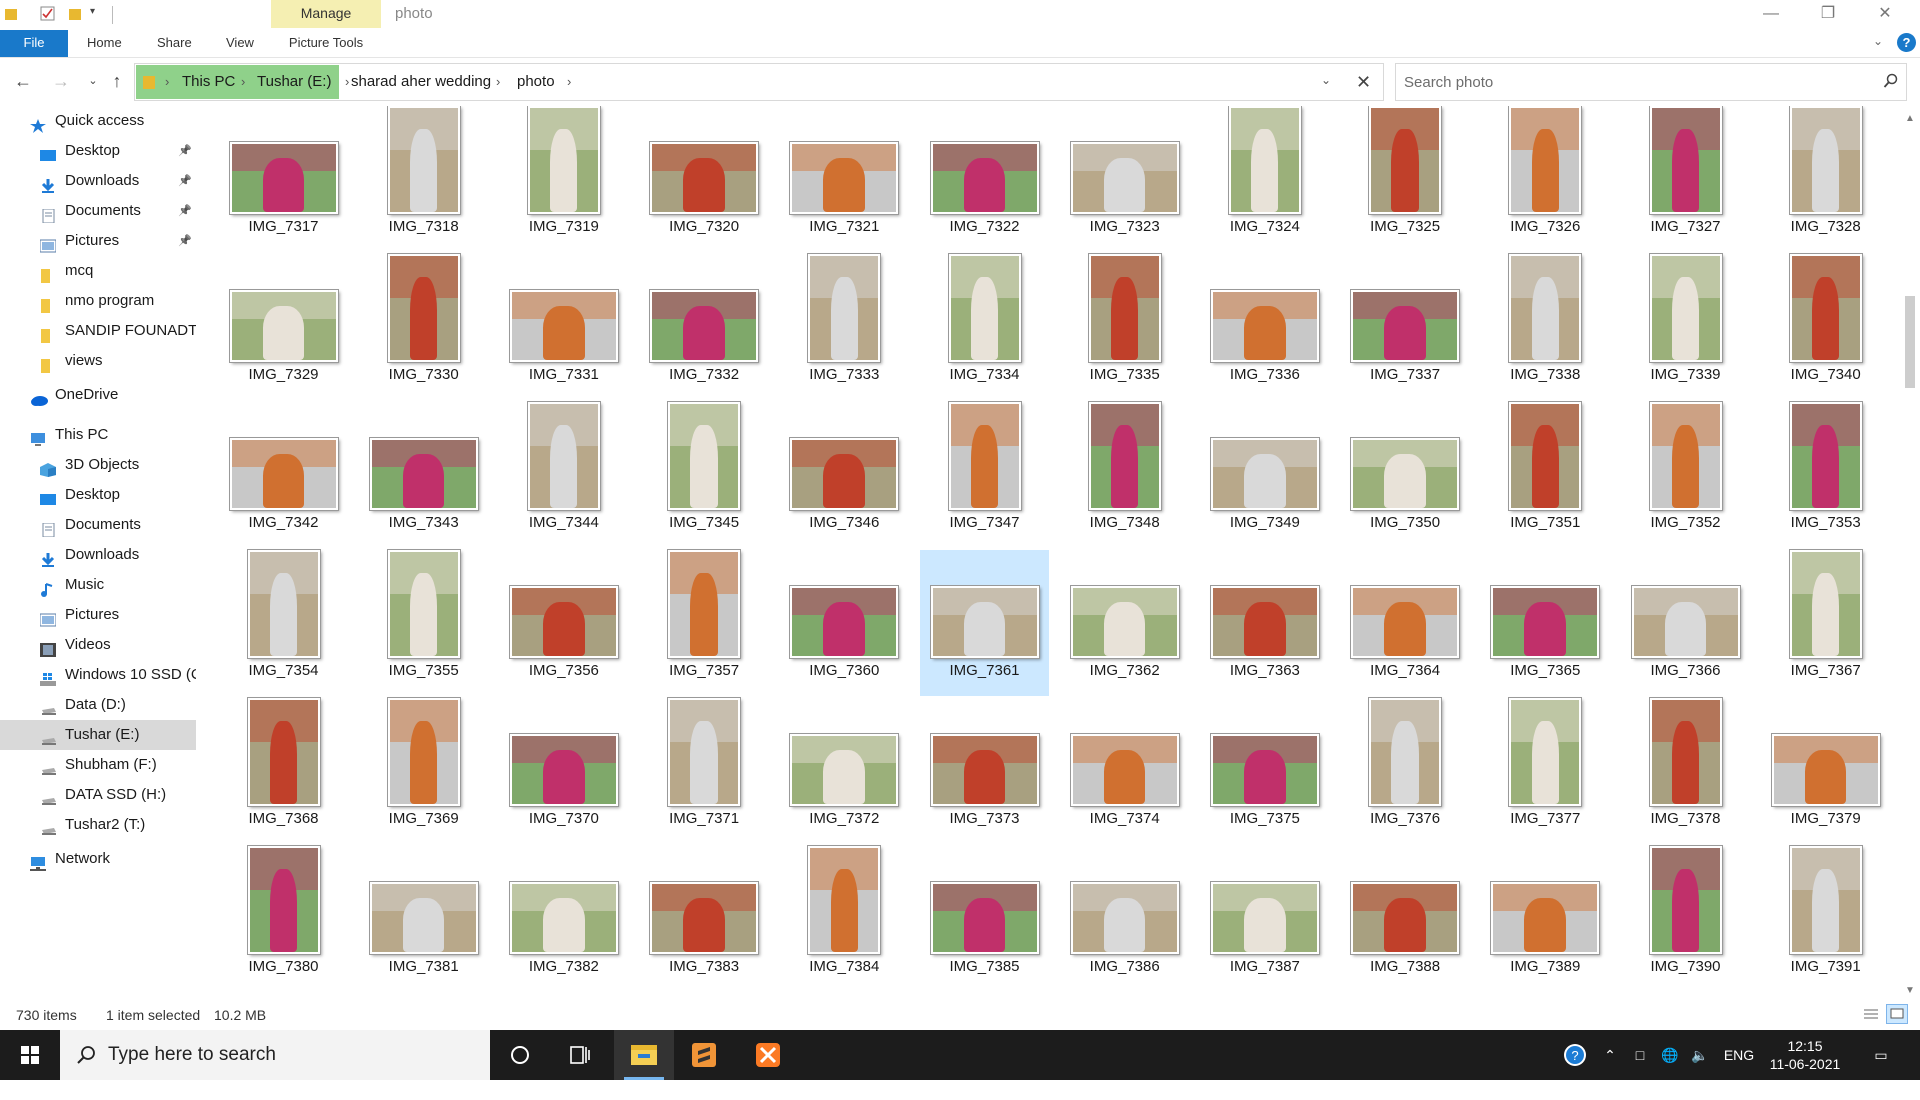  What do you see at coordinates (844, 623) in the screenshot?
I see `file-item: IMG_7360` at bounding box center [844, 623].